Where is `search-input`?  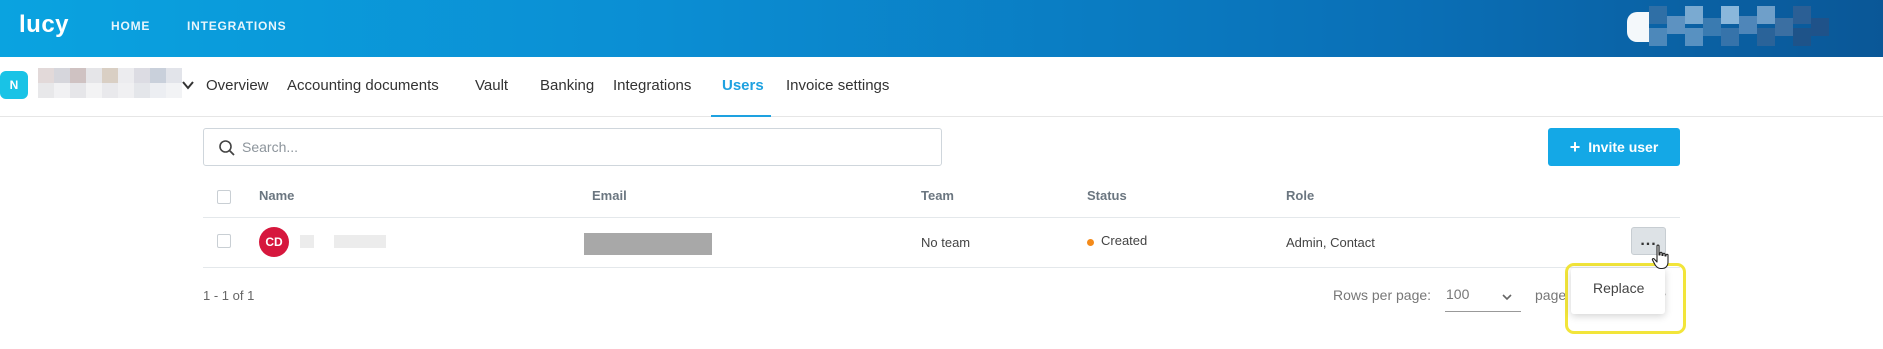 search-input is located at coordinates (582, 147).